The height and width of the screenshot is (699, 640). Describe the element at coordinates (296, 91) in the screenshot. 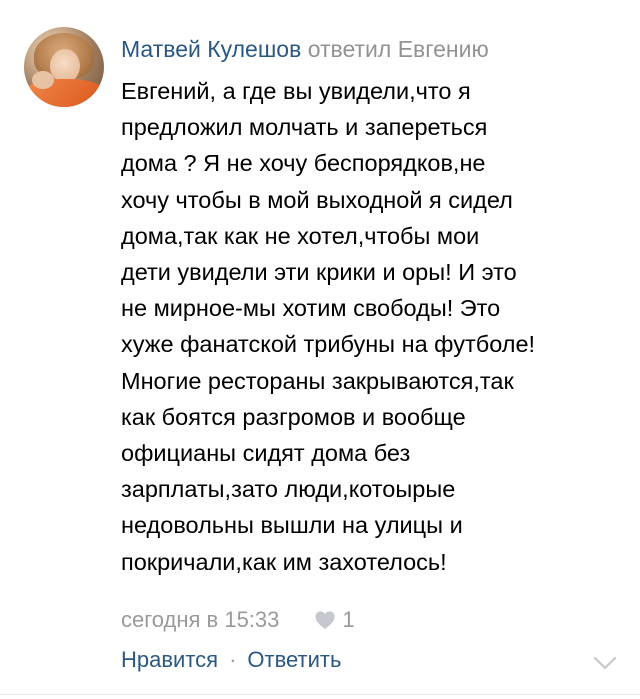

I see `comment-text-line: Евгений, а где вы увидели,что я` at that location.